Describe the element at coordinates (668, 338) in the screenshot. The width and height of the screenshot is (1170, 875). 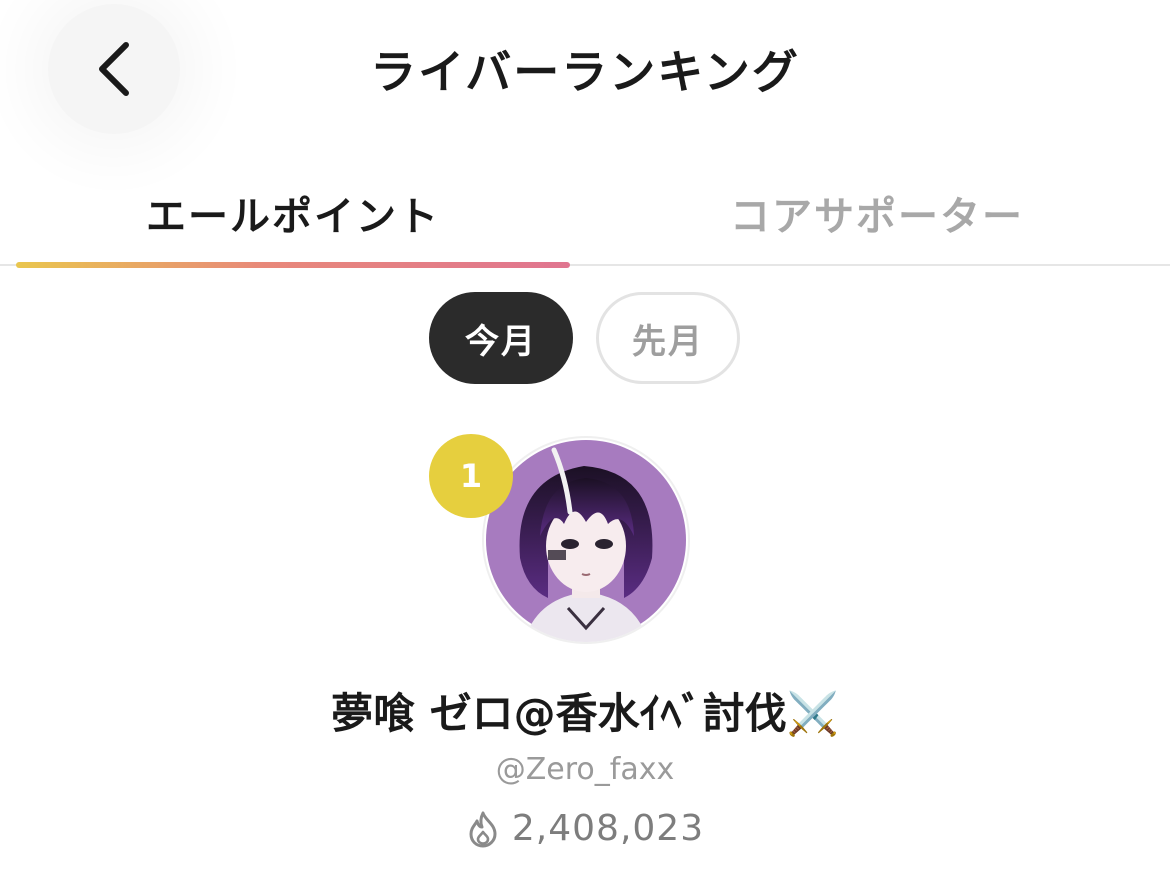
I see `last-month-button: 先月` at that location.